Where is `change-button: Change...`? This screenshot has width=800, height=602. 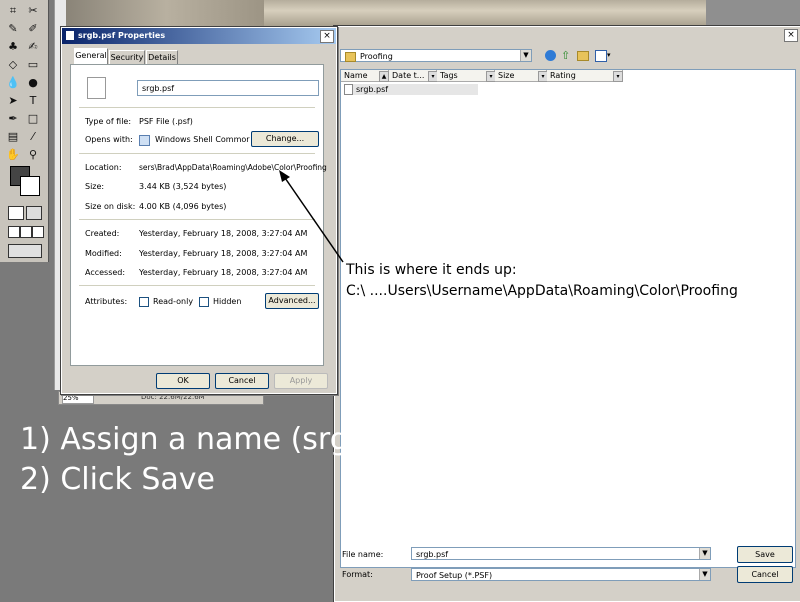
change-button: Change... is located at coordinates (285, 139).